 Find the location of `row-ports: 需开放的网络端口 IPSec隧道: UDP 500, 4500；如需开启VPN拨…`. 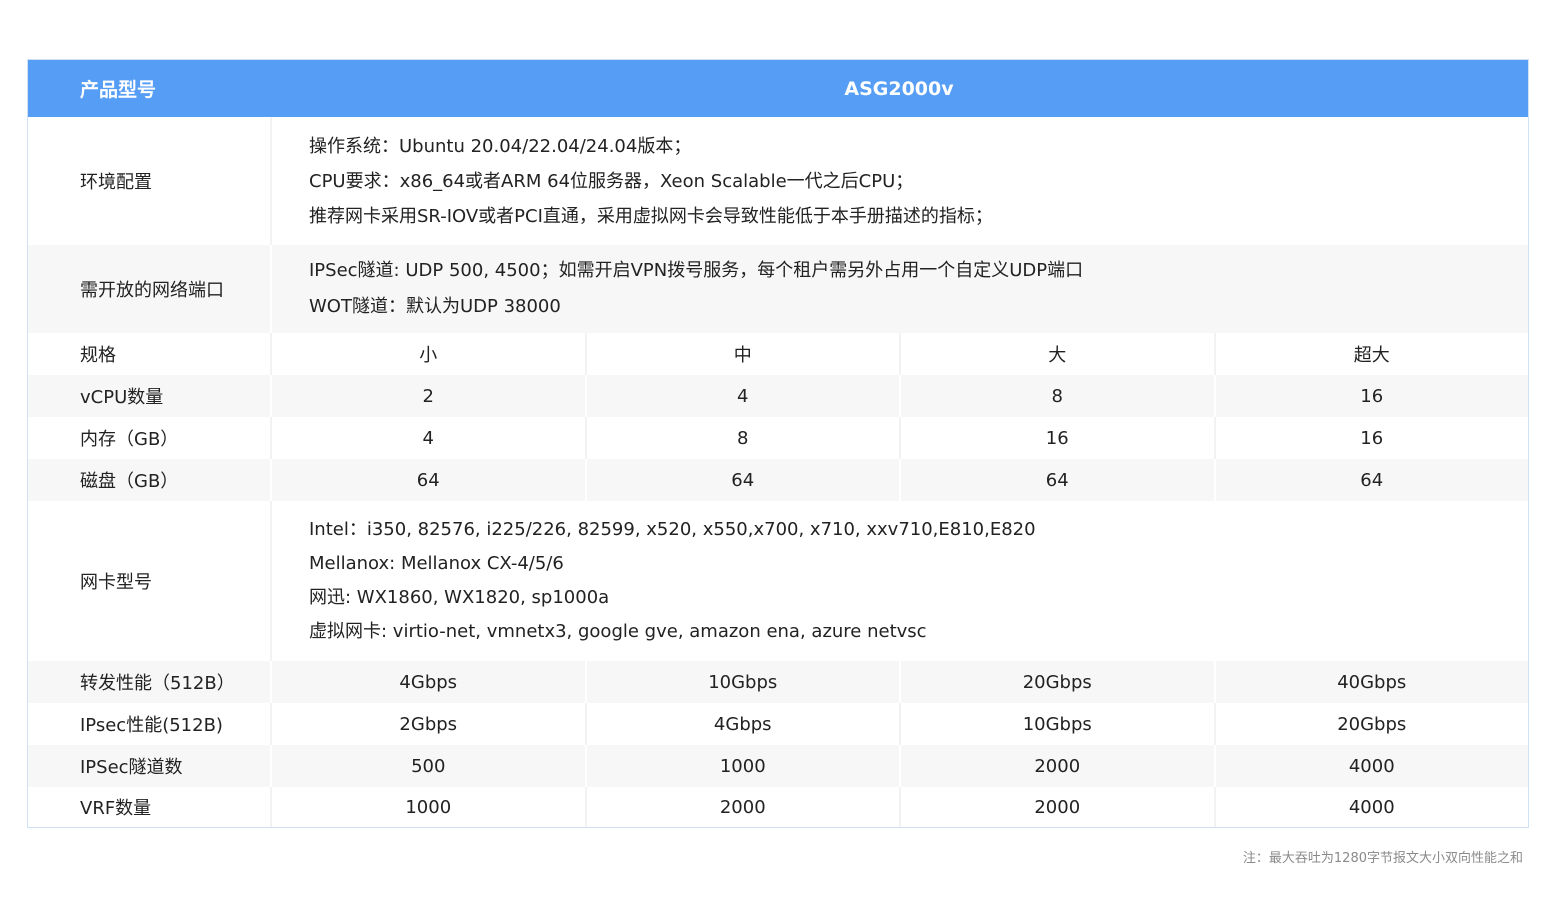

row-ports: 需开放的网络端口 IPSec隧道: UDP 500, 4500；如需开启VPN拨… is located at coordinates (778, 289).